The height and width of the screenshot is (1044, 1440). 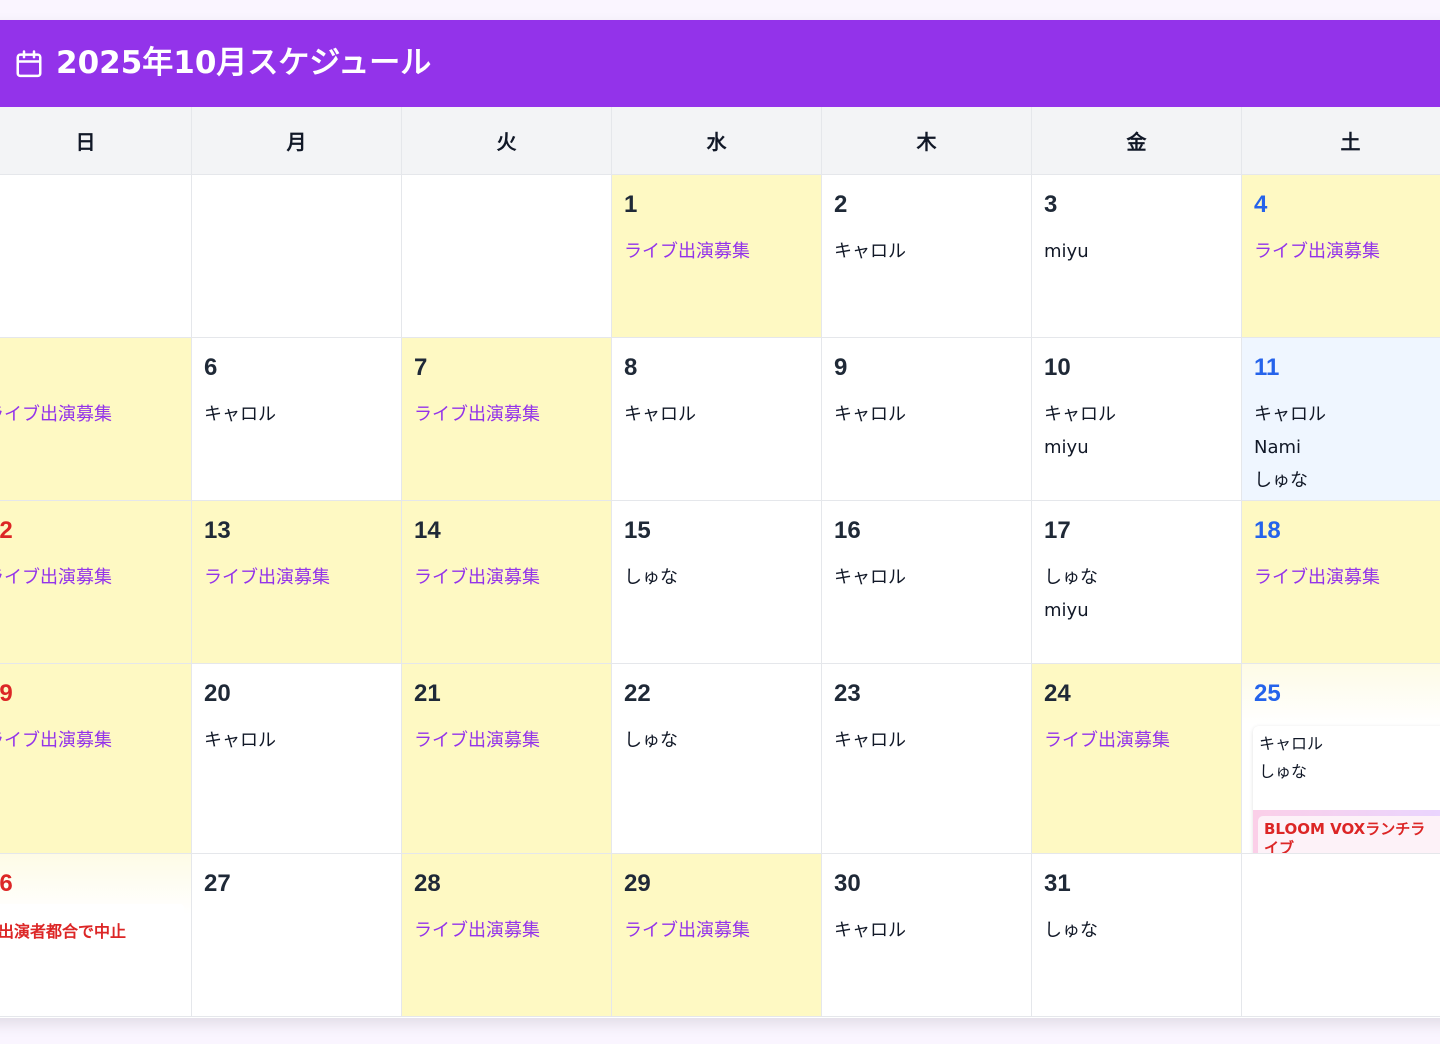 I want to click on special-event-title: BLOOM VOXランチライブ, so click(x=1349, y=834).